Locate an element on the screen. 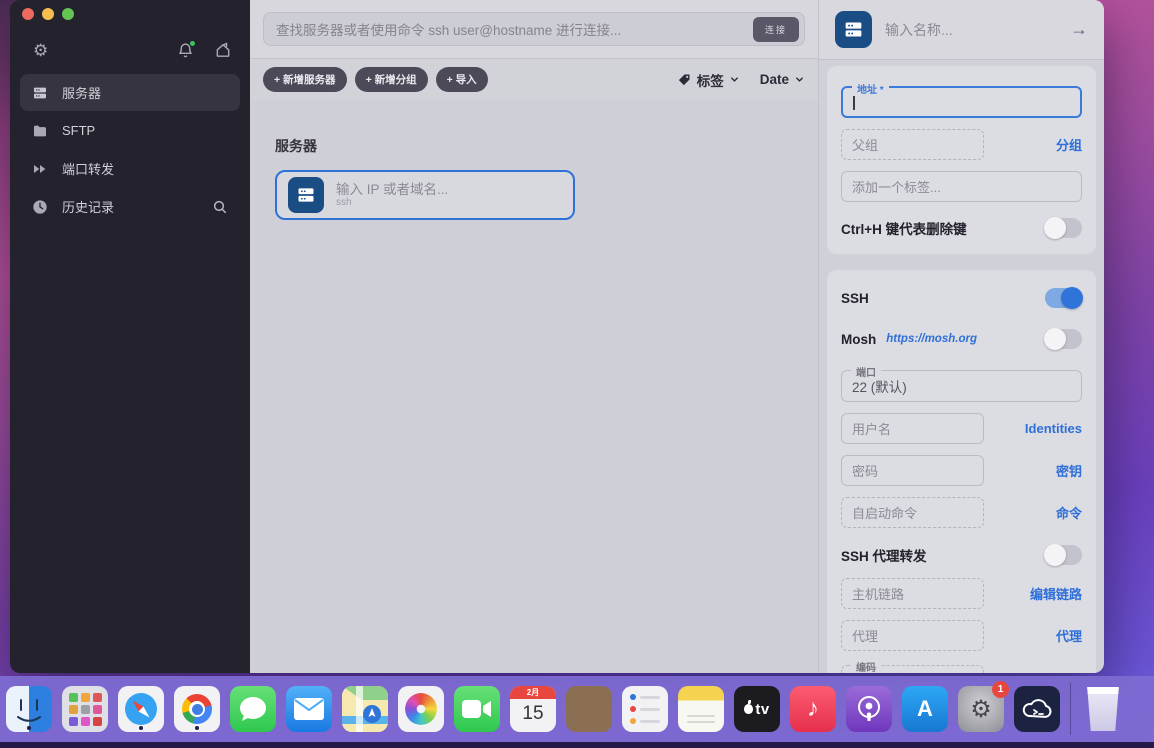 This screenshot has height=748, width=1154. port-input: 端口 22 (默认) is located at coordinates (961, 383).